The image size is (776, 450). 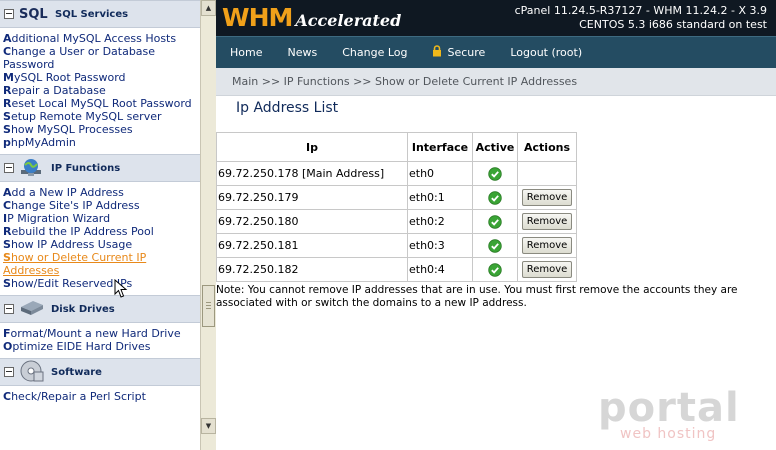 What do you see at coordinates (100, 38) in the screenshot?
I see `sidebar-link: Additional MySQL Access Hosts` at bounding box center [100, 38].